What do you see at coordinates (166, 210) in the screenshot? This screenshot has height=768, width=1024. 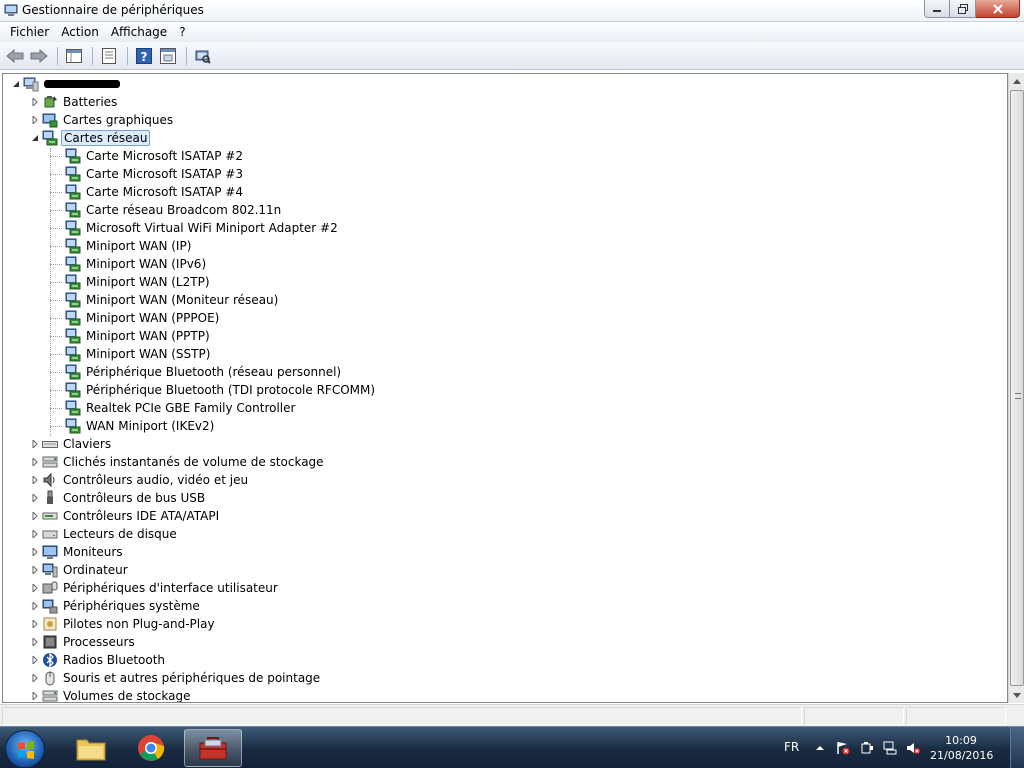 I see `tree-device-item: Carte réseau Broadcom 802.11n` at bounding box center [166, 210].